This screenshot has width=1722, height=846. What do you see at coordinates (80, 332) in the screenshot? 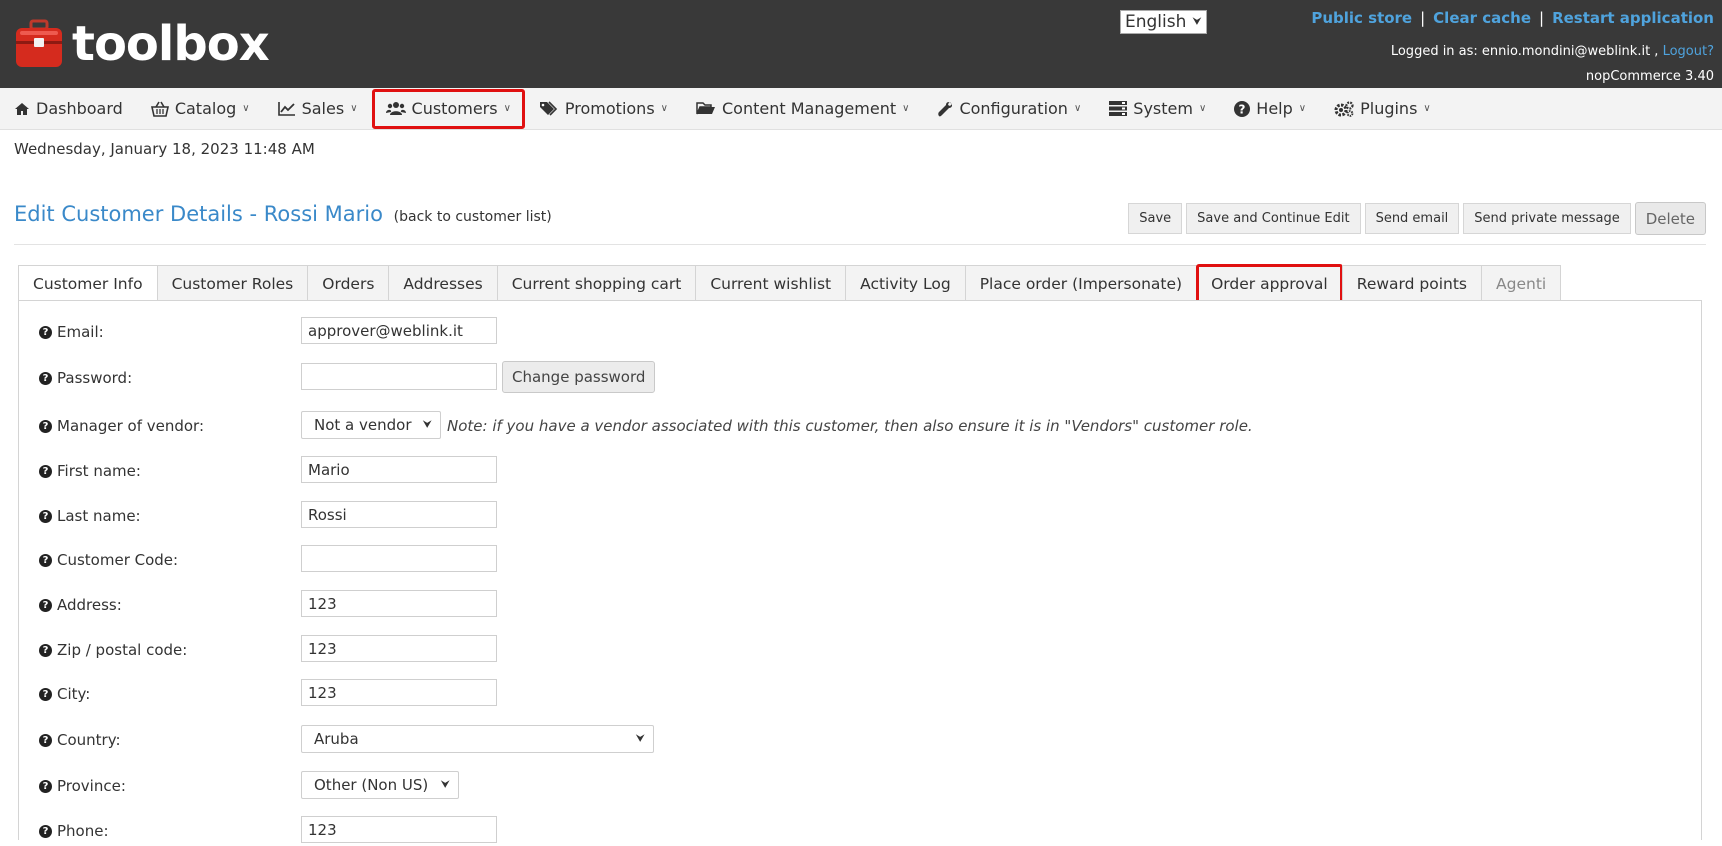
I see `label-text: Email:` at bounding box center [80, 332].